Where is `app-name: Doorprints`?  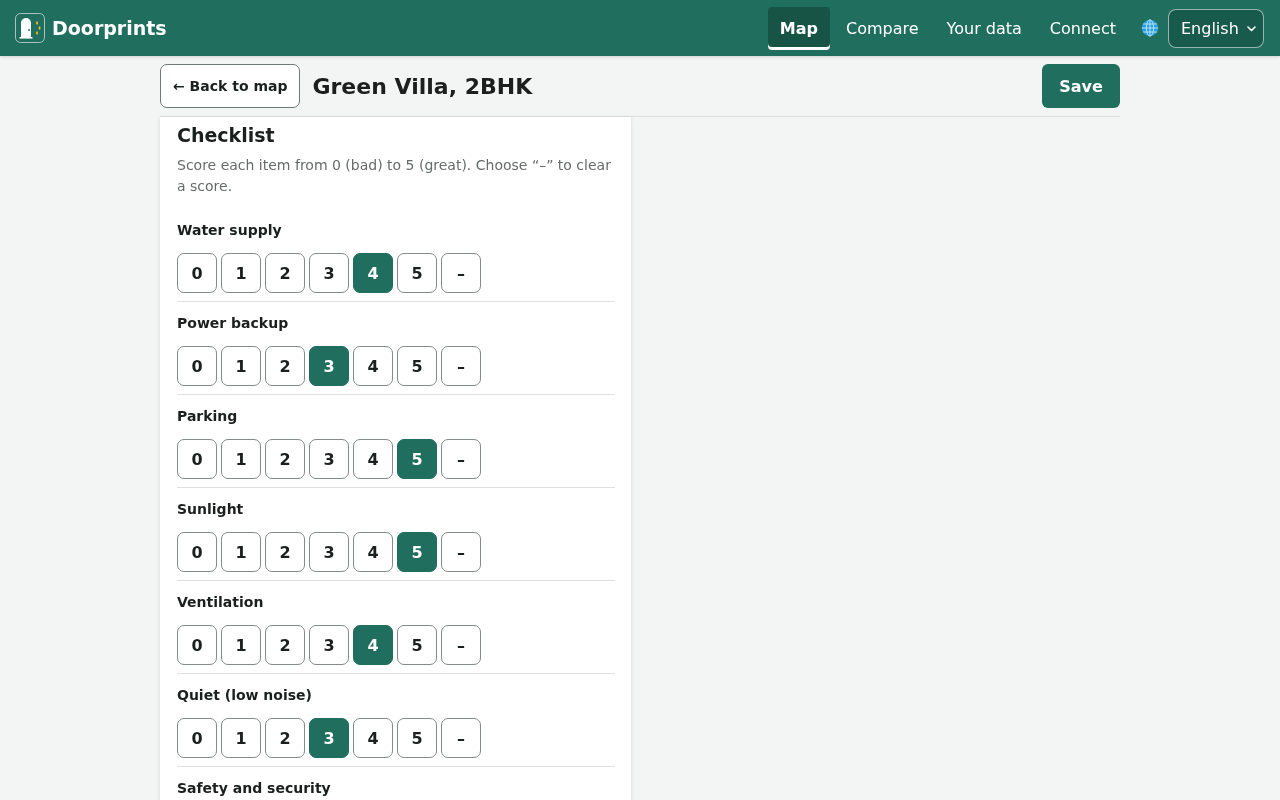 app-name: Doorprints is located at coordinates (109, 28).